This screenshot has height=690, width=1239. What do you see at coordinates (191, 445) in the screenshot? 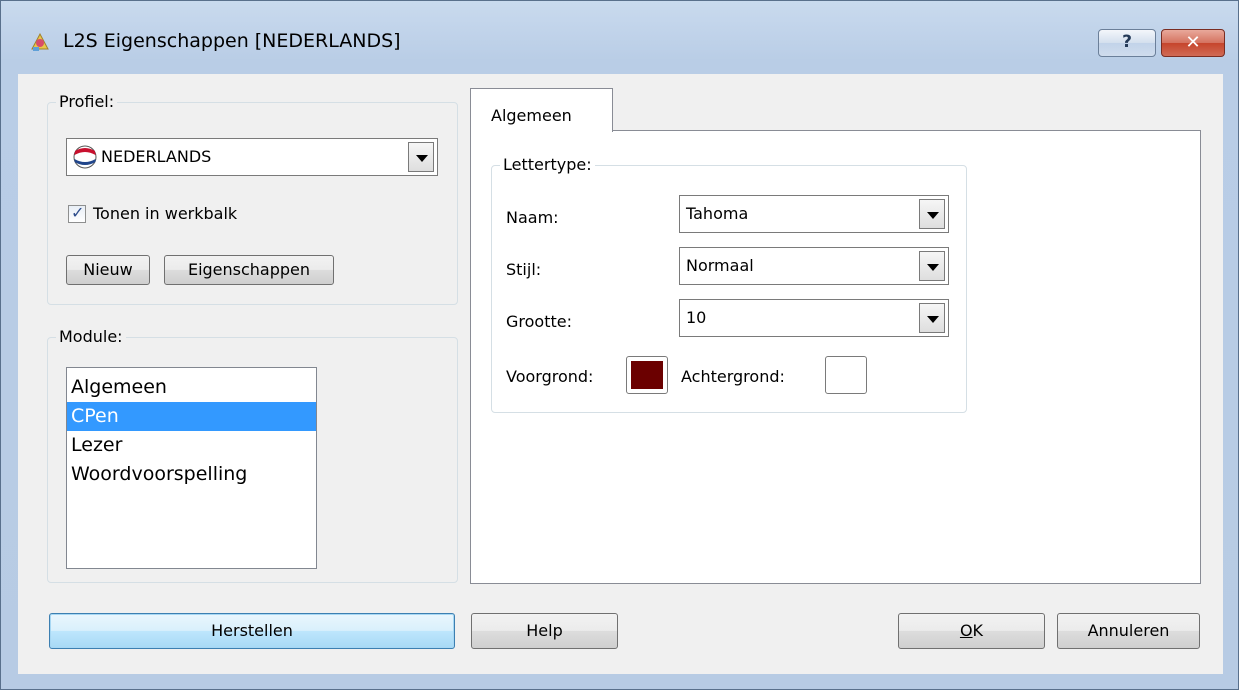
I see `module-list-item: Lezer` at bounding box center [191, 445].